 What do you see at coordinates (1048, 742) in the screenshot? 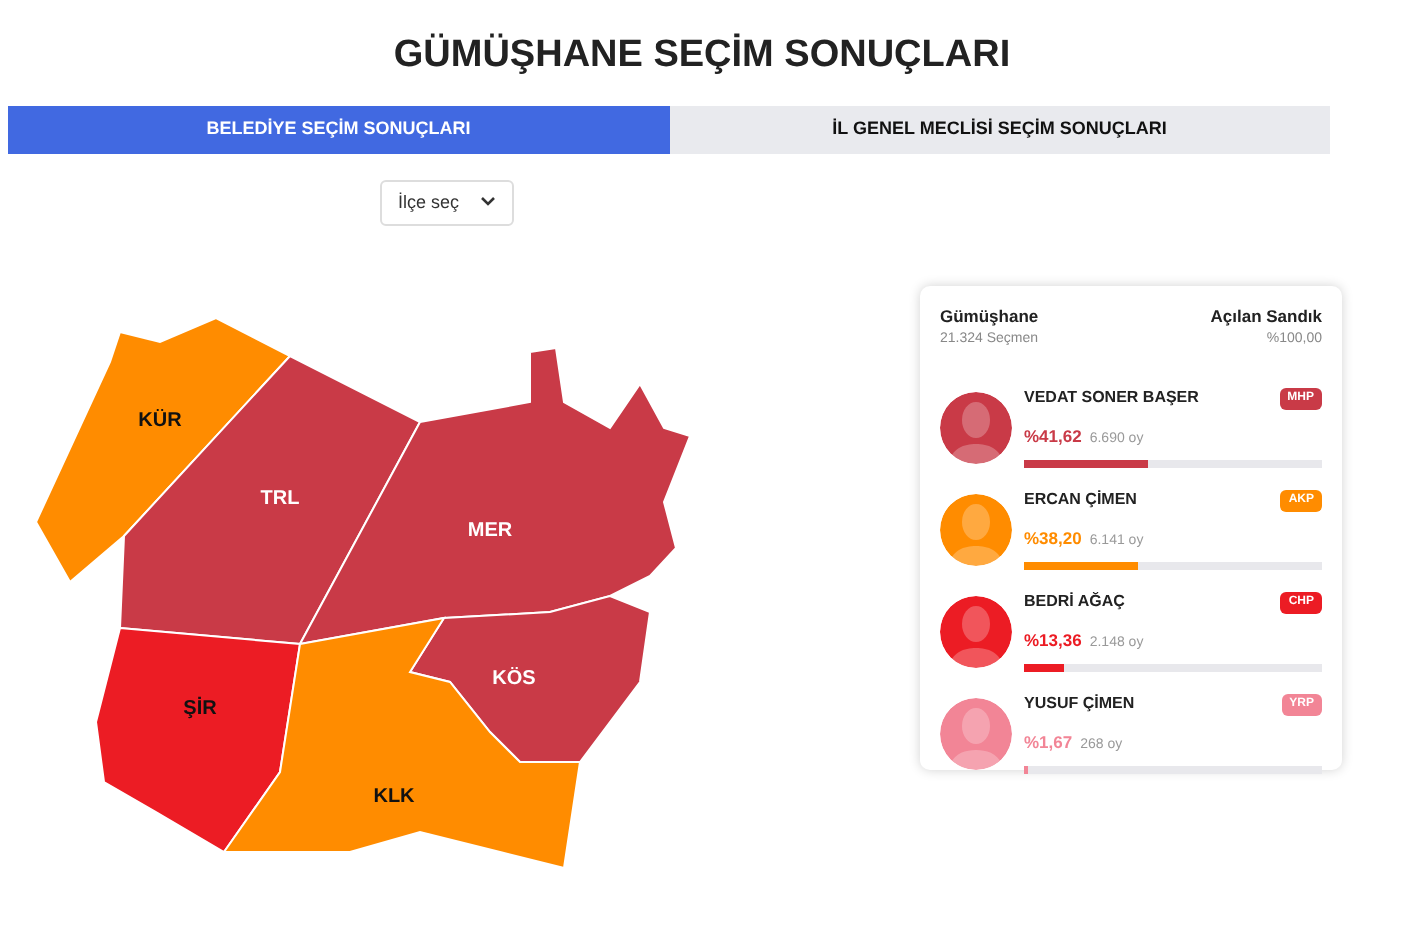
I see `vote-percent: %1,67` at bounding box center [1048, 742].